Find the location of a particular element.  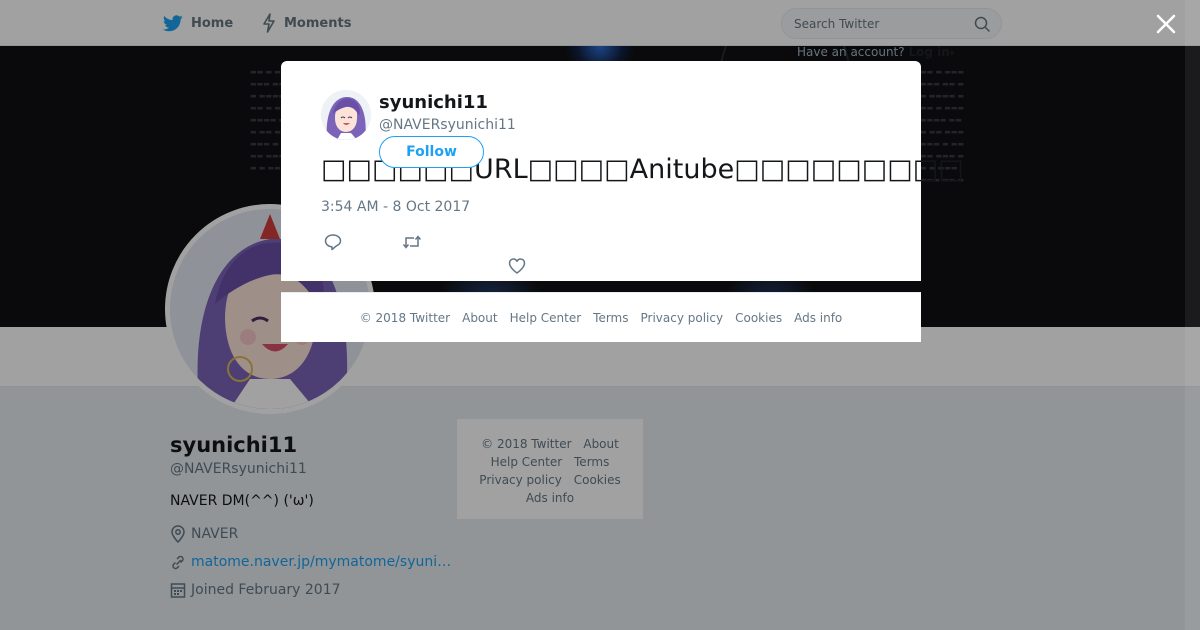

modal-footer-terms: Terms is located at coordinates (610, 318).